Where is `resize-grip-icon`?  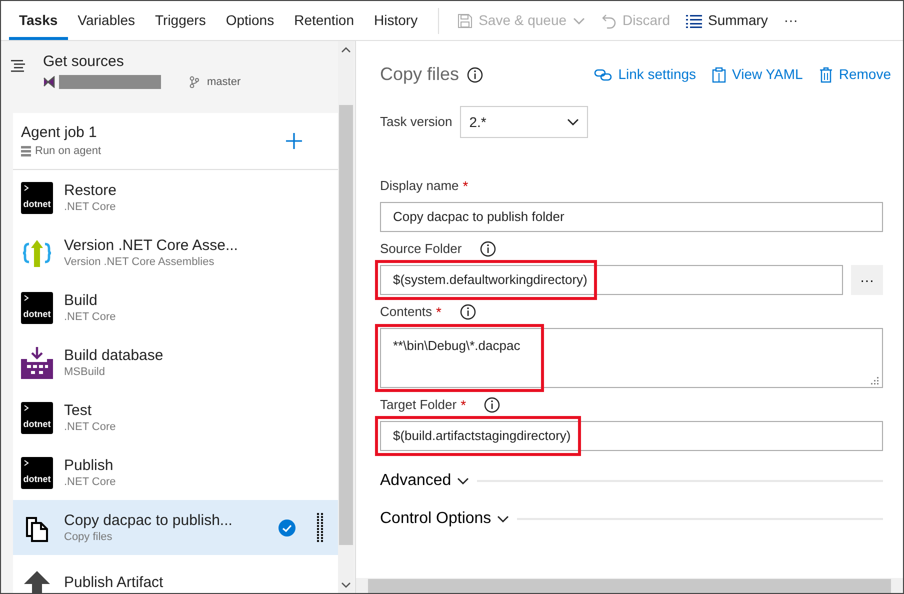
resize-grip-icon is located at coordinates (875, 381).